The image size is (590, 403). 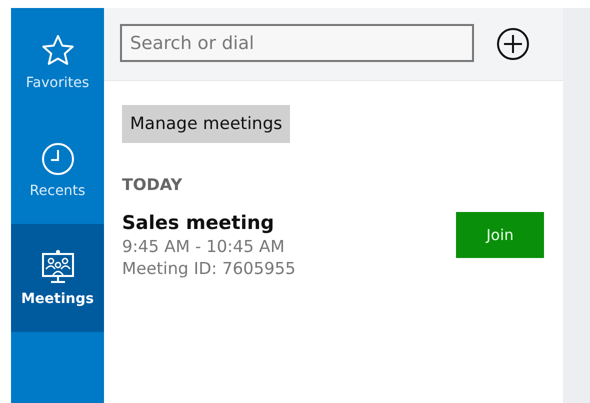 What do you see at coordinates (206, 124) in the screenshot?
I see `manage-meetings-button: Manage meetings` at bounding box center [206, 124].